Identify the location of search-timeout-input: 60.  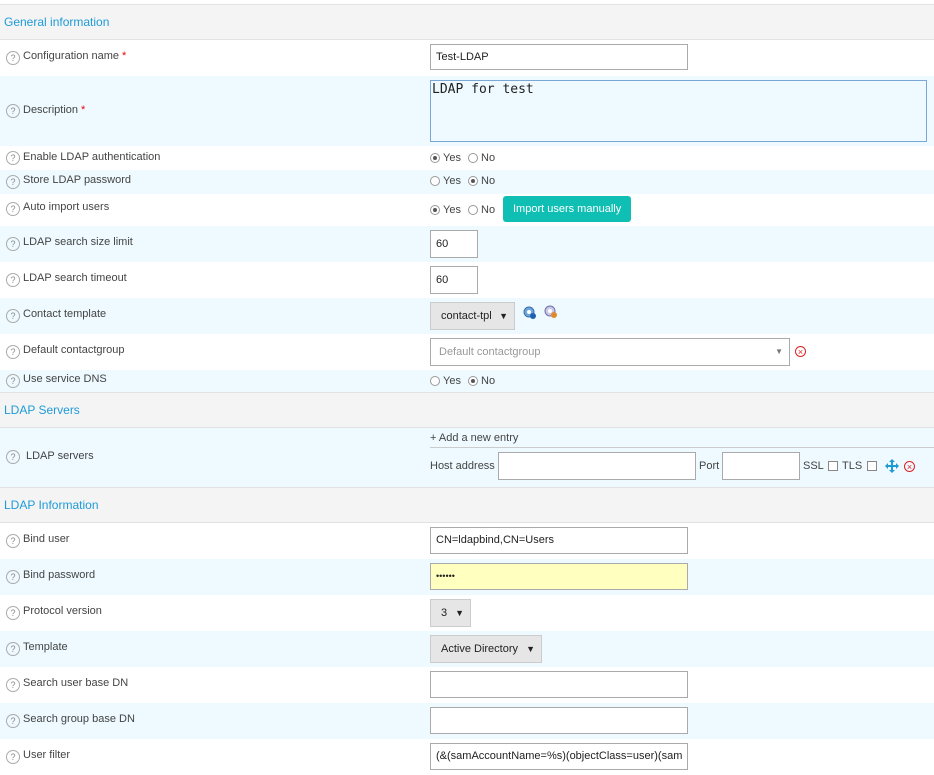
(454, 280).